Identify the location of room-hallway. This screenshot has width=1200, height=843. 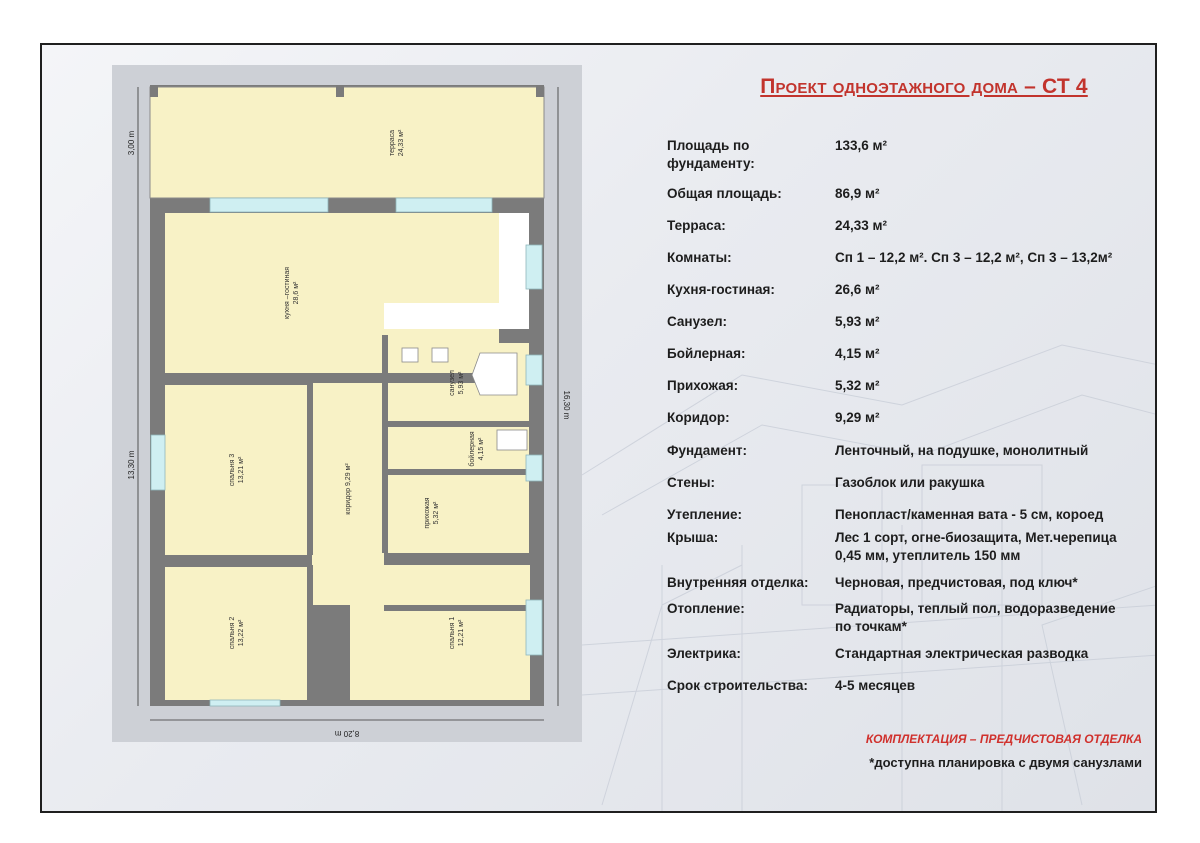
(458, 514).